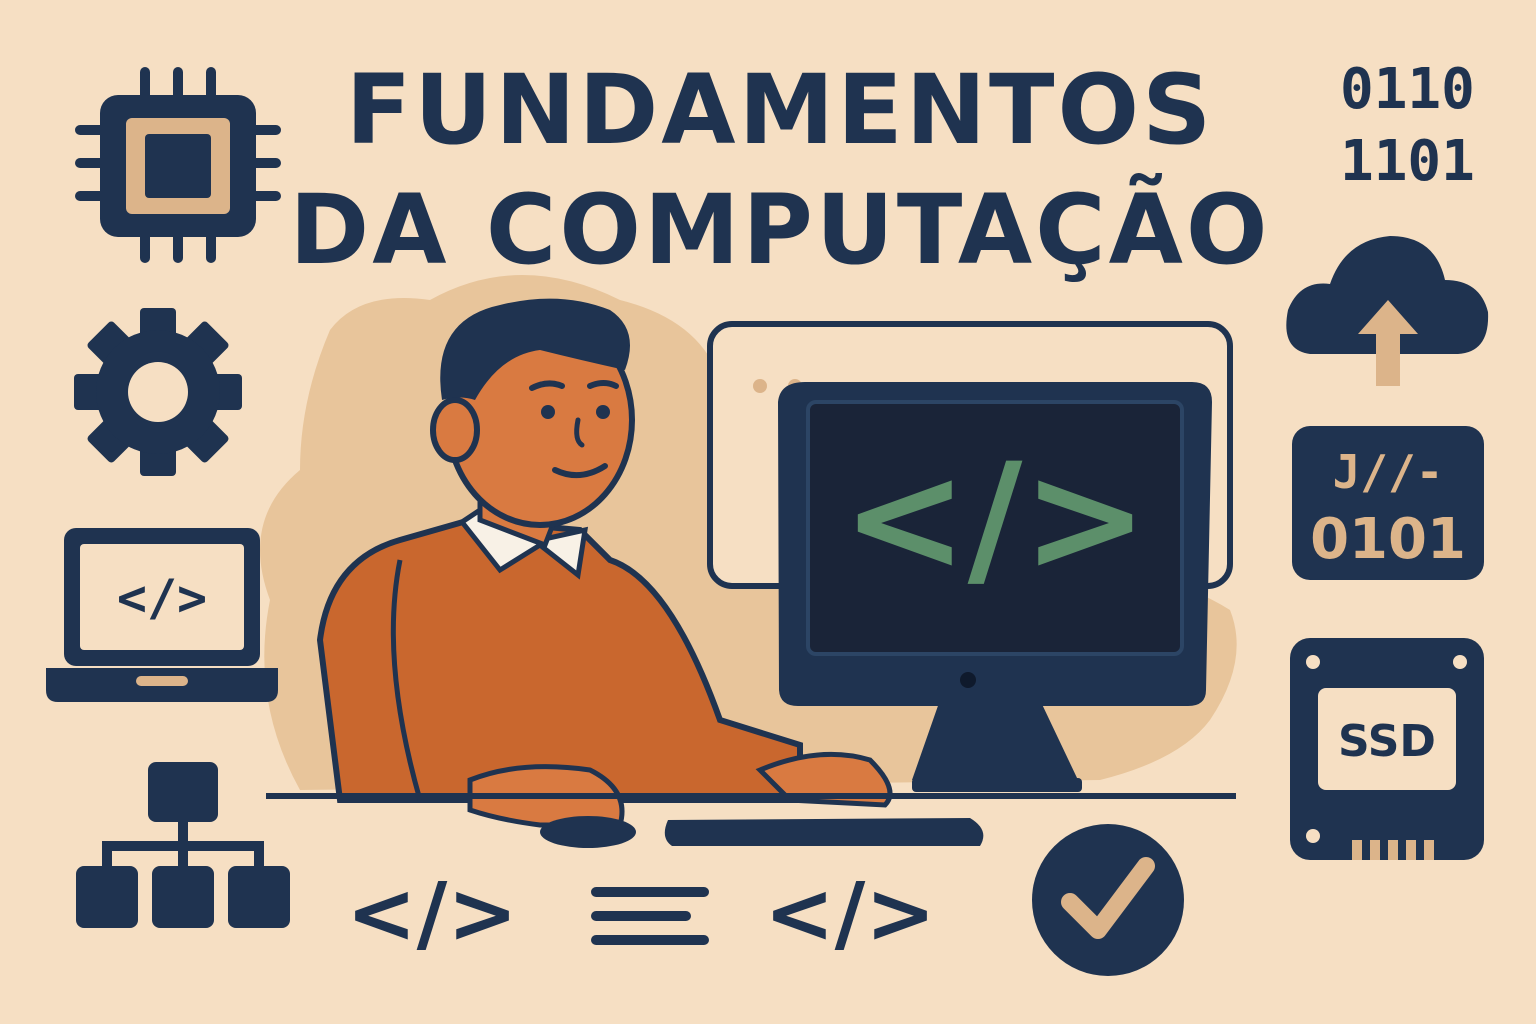 Image resolution: width=1536 pixels, height=1024 pixels. I want to click on binary-top-line-1: 0110, so click(1407, 89).